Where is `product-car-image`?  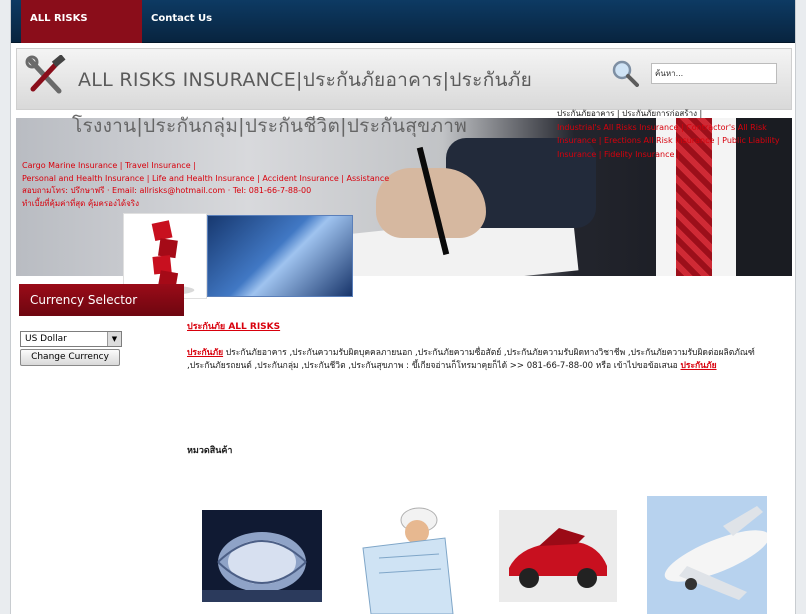
product-car-image is located at coordinates (558, 556).